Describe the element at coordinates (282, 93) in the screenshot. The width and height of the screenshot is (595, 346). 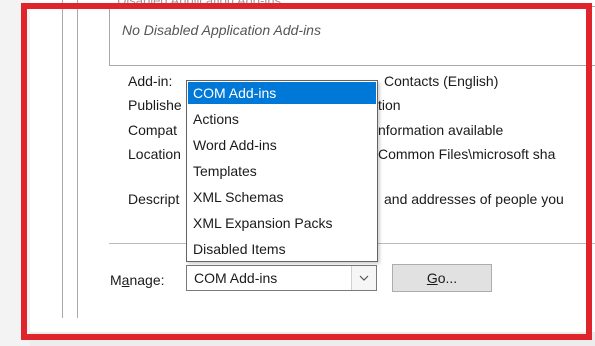
I see `dropdown-option-com-addins: COM Add-ins` at that location.